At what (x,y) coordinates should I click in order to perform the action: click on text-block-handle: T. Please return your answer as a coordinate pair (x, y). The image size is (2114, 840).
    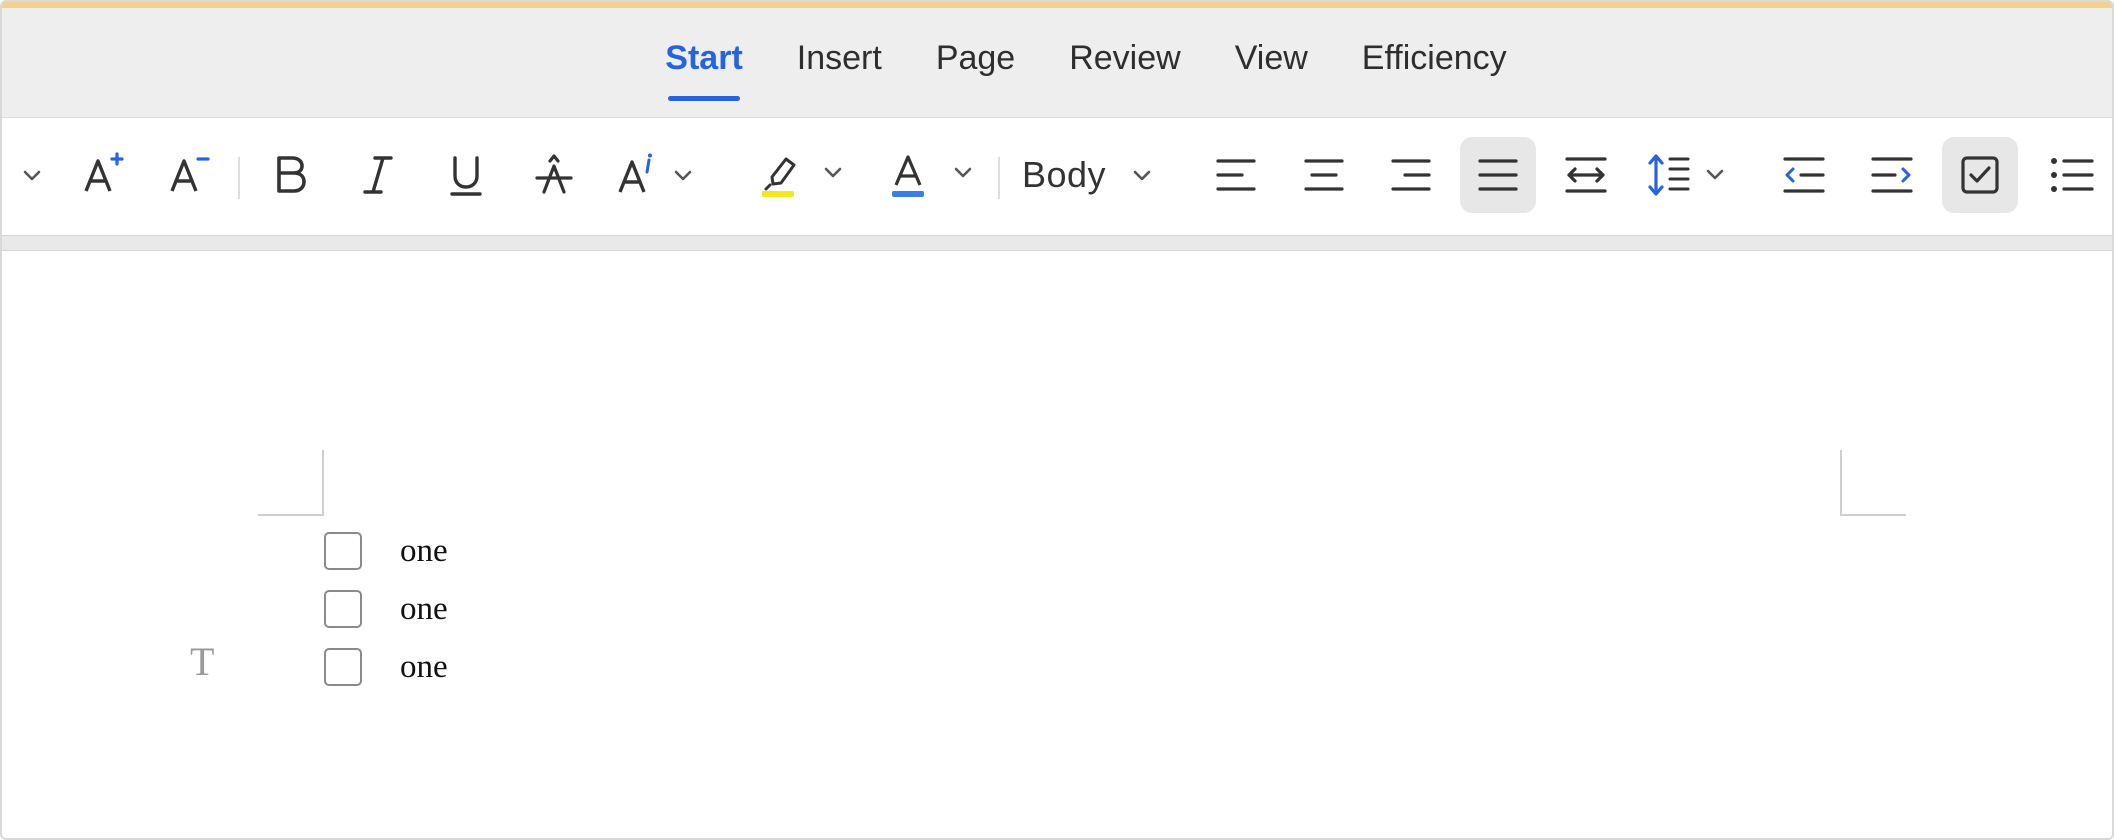
    Looking at the image, I should click on (202, 661).